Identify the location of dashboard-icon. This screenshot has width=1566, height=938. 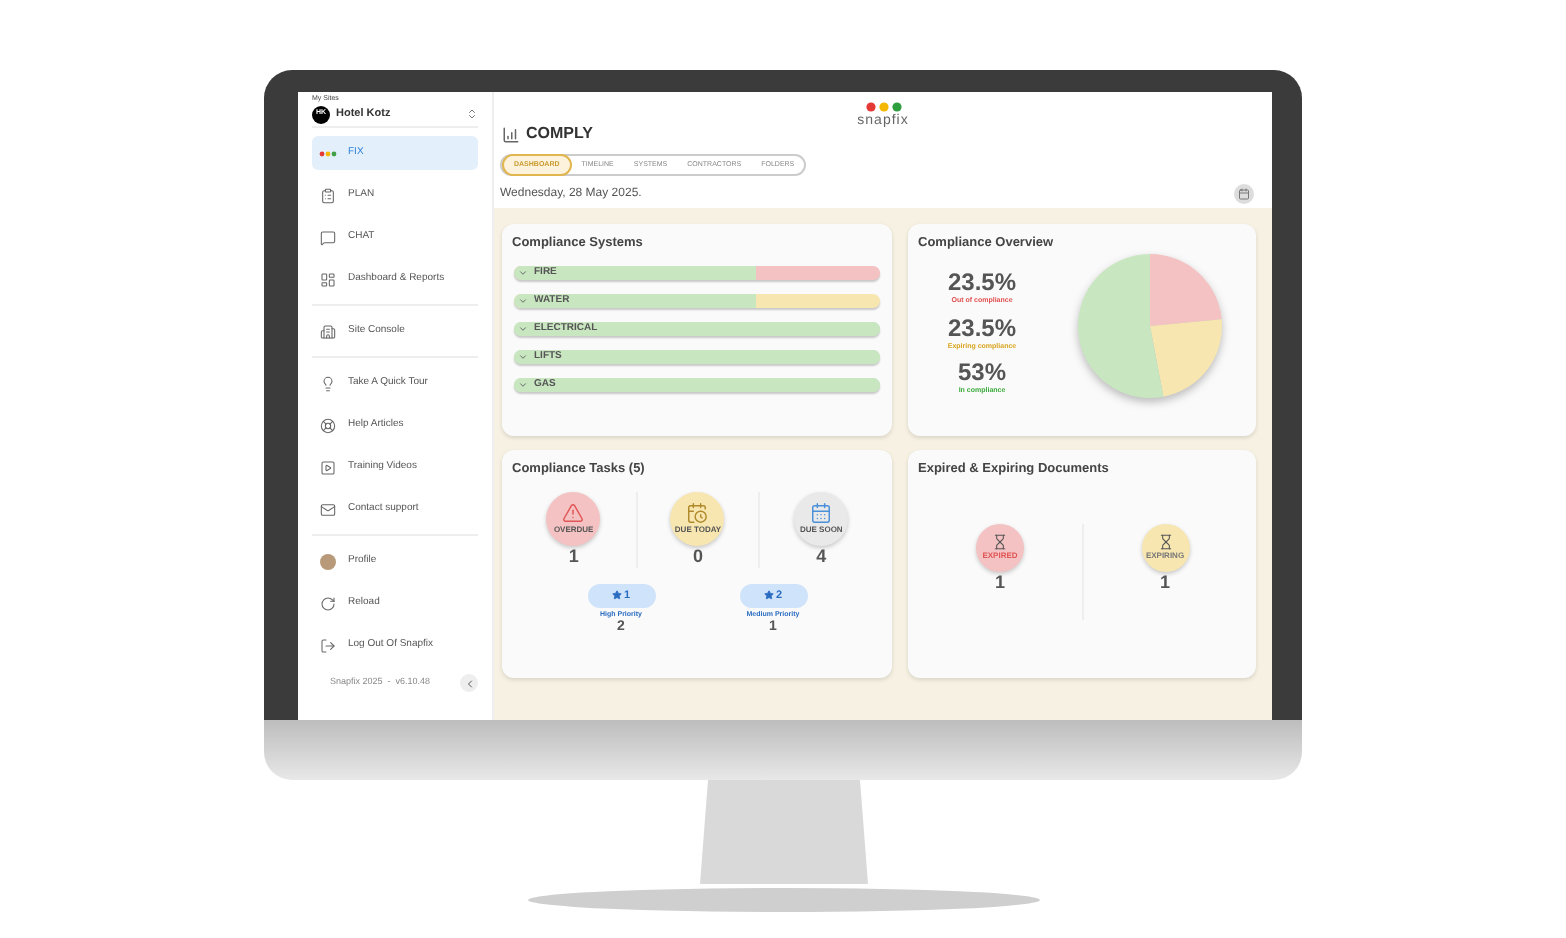
(328, 279).